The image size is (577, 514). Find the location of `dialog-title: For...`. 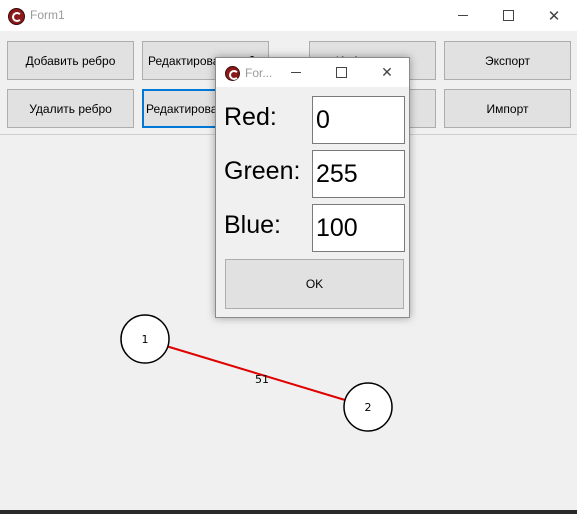

dialog-title: For... is located at coordinates (259, 73).